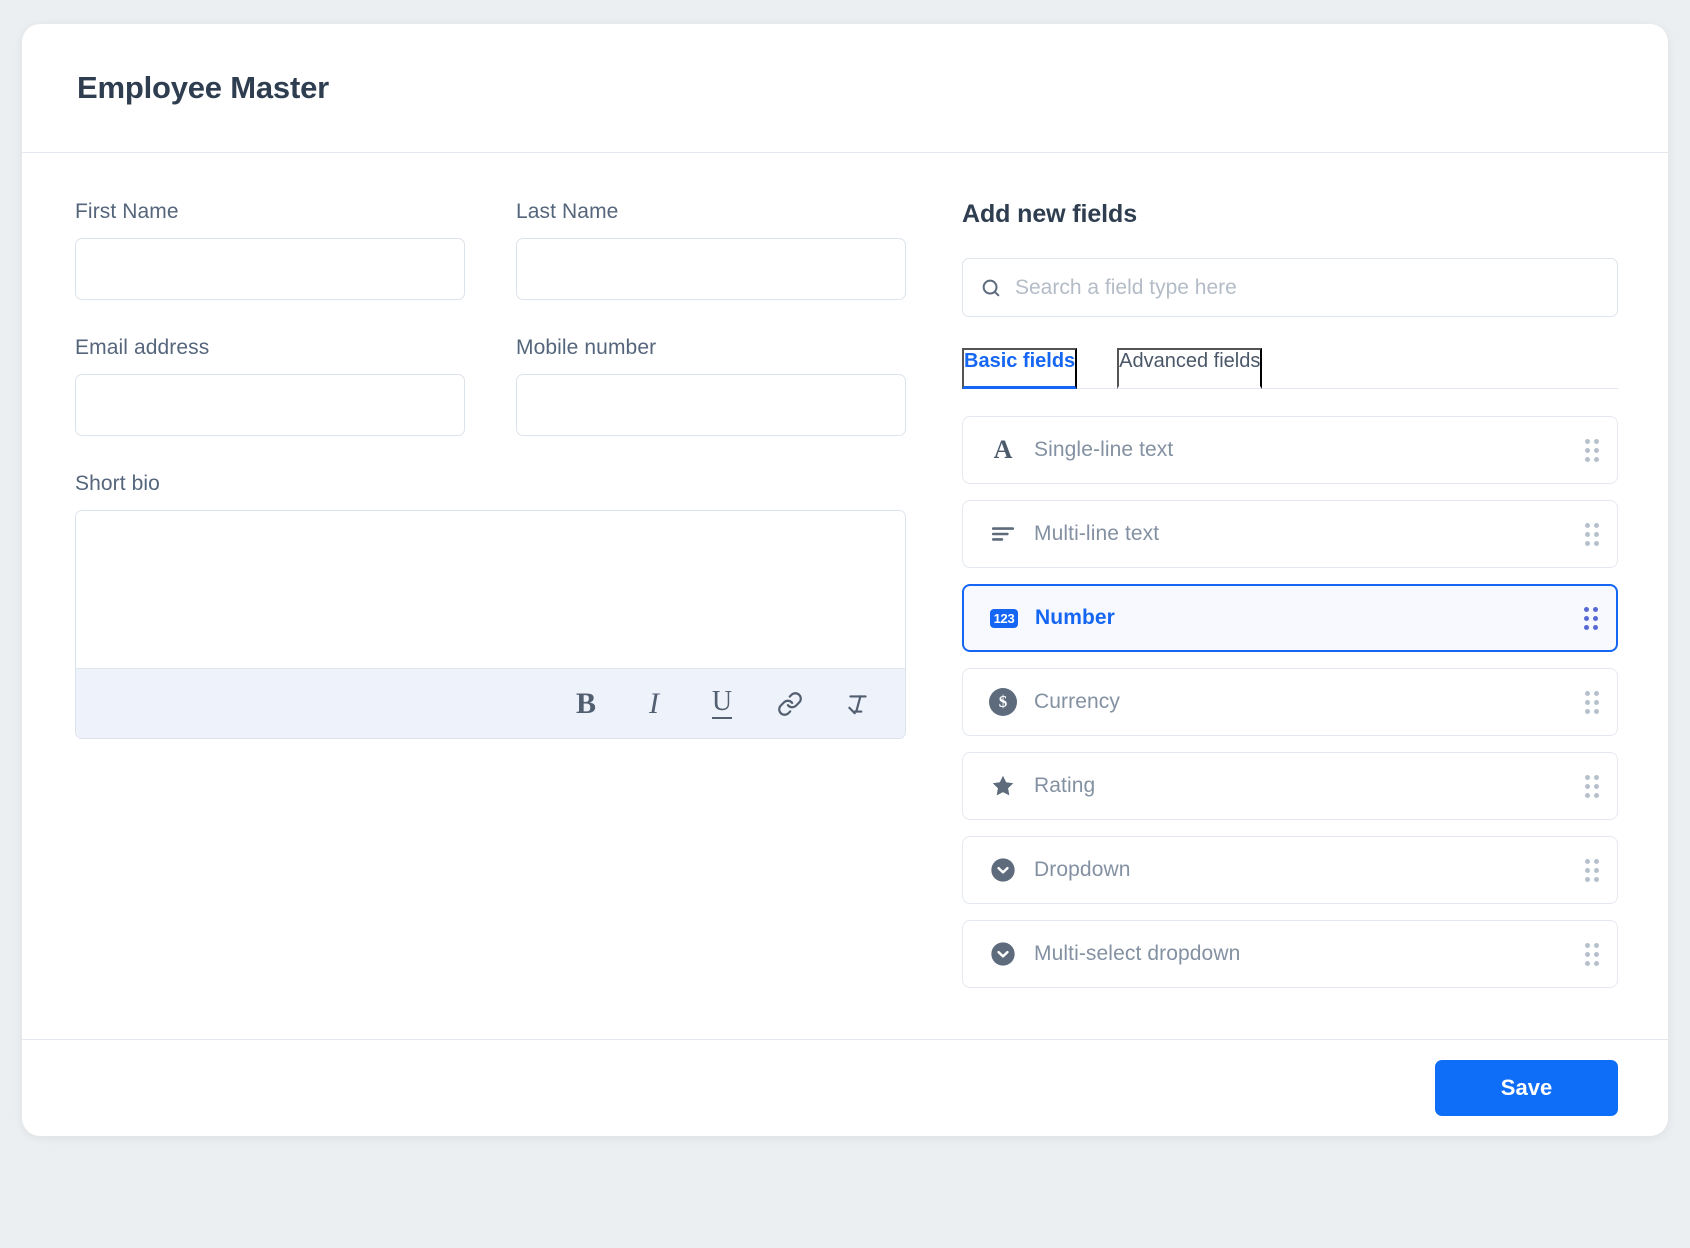  What do you see at coordinates (270, 269) in the screenshot?
I see `first-name-input` at bounding box center [270, 269].